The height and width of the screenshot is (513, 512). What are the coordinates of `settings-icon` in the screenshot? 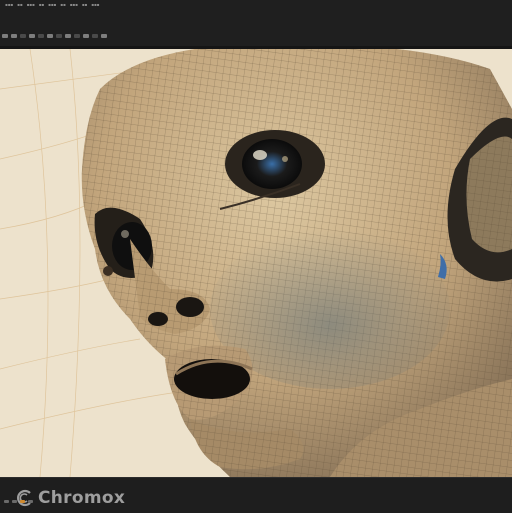 It's located at (104, 36).